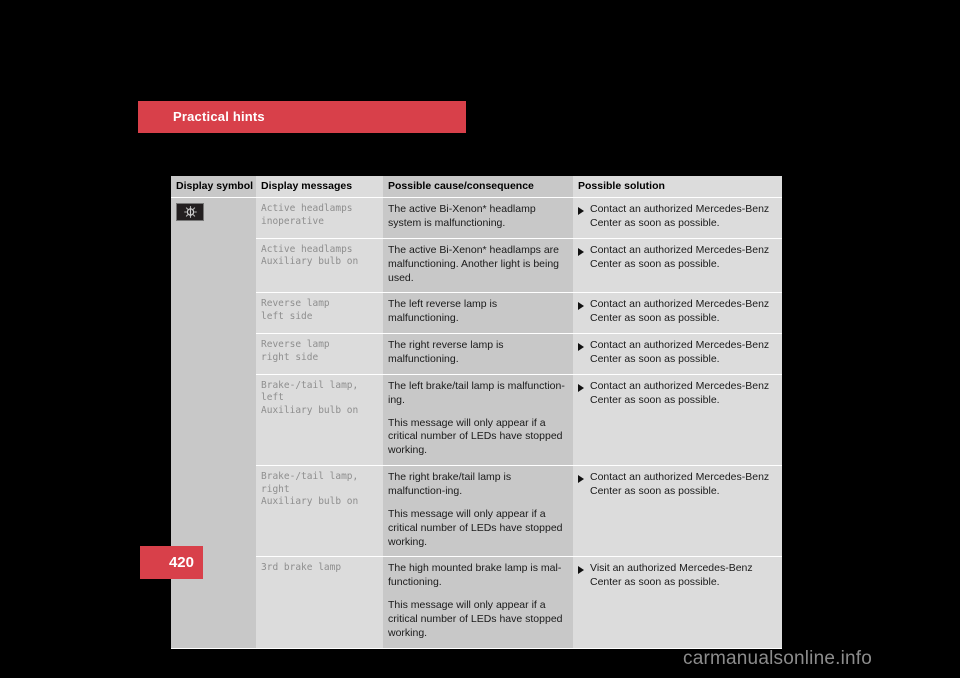 This screenshot has height=678, width=960. What do you see at coordinates (319, 266) in the screenshot?
I see `display-message-cell: Active headlamps Auxiliary bulb on` at bounding box center [319, 266].